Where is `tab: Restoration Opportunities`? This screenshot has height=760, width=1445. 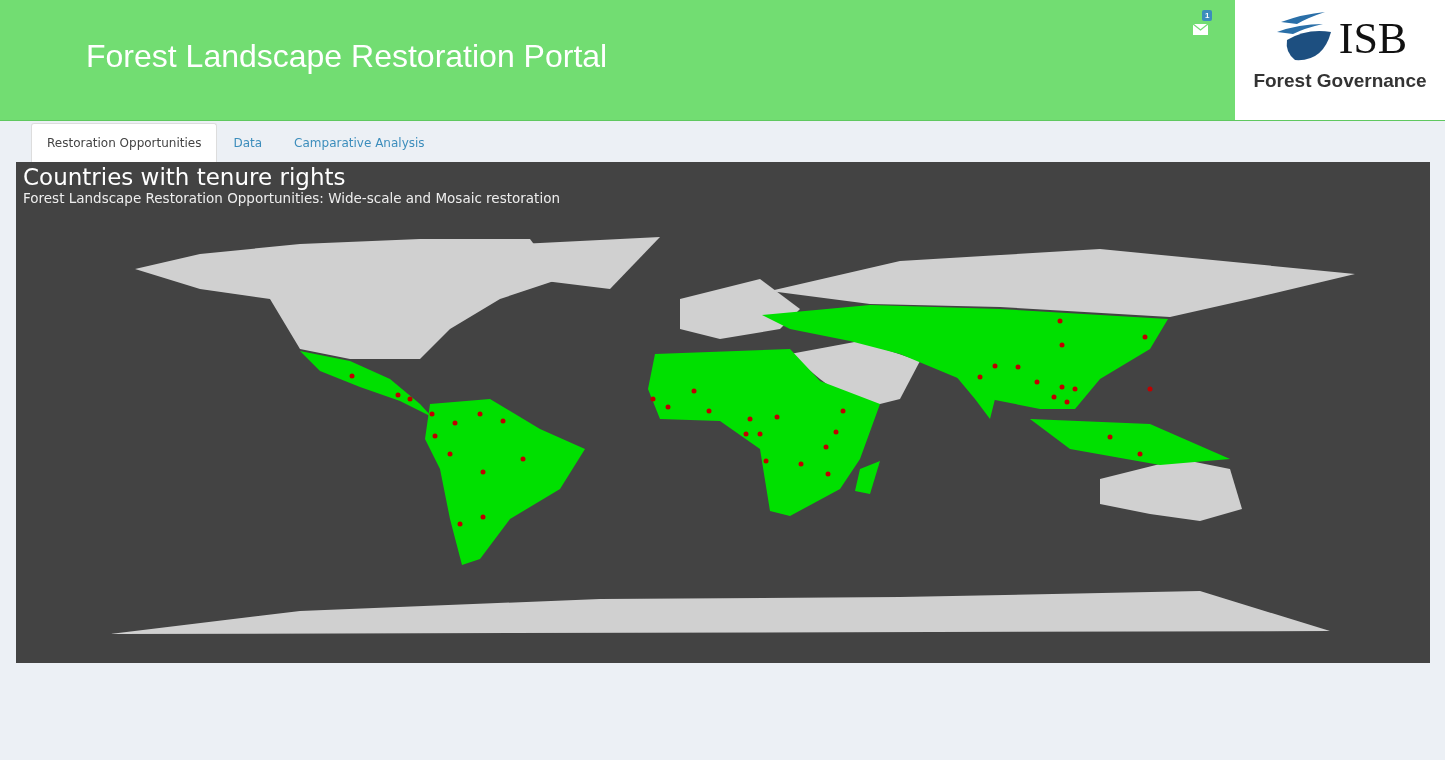
tab: Restoration Opportunities is located at coordinates (124, 142).